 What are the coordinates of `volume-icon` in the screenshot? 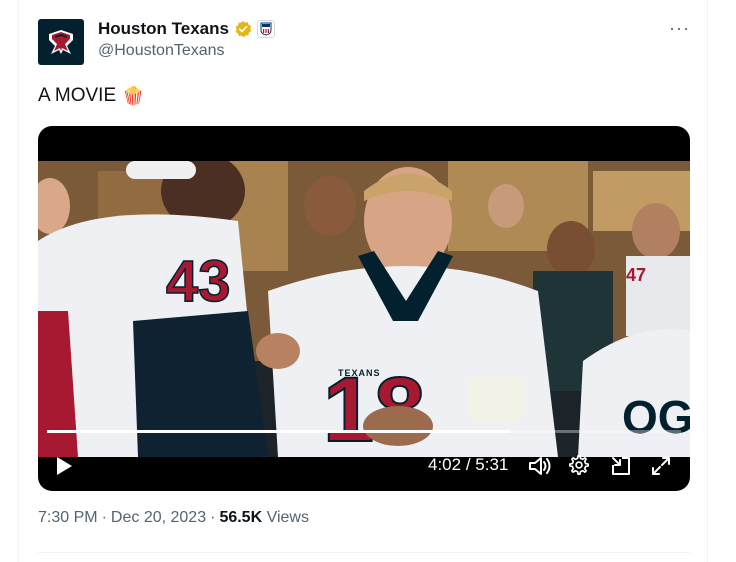 It's located at (540, 466).